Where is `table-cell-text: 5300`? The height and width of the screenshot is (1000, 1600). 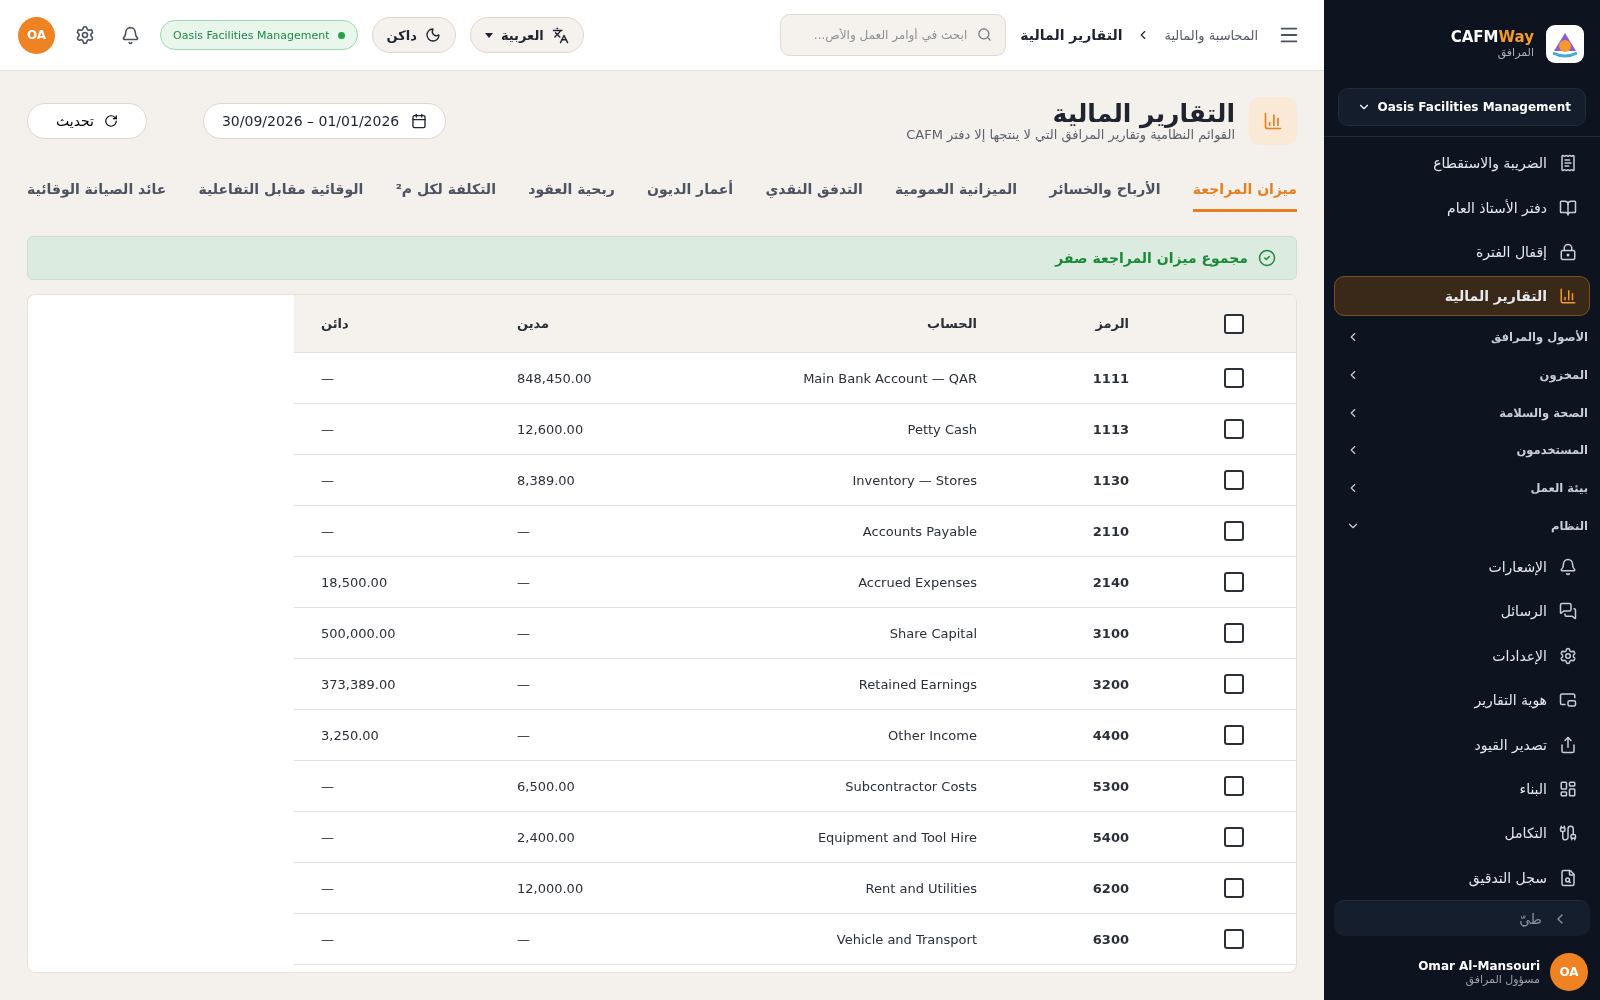 table-cell-text: 5300 is located at coordinates (1110, 786).